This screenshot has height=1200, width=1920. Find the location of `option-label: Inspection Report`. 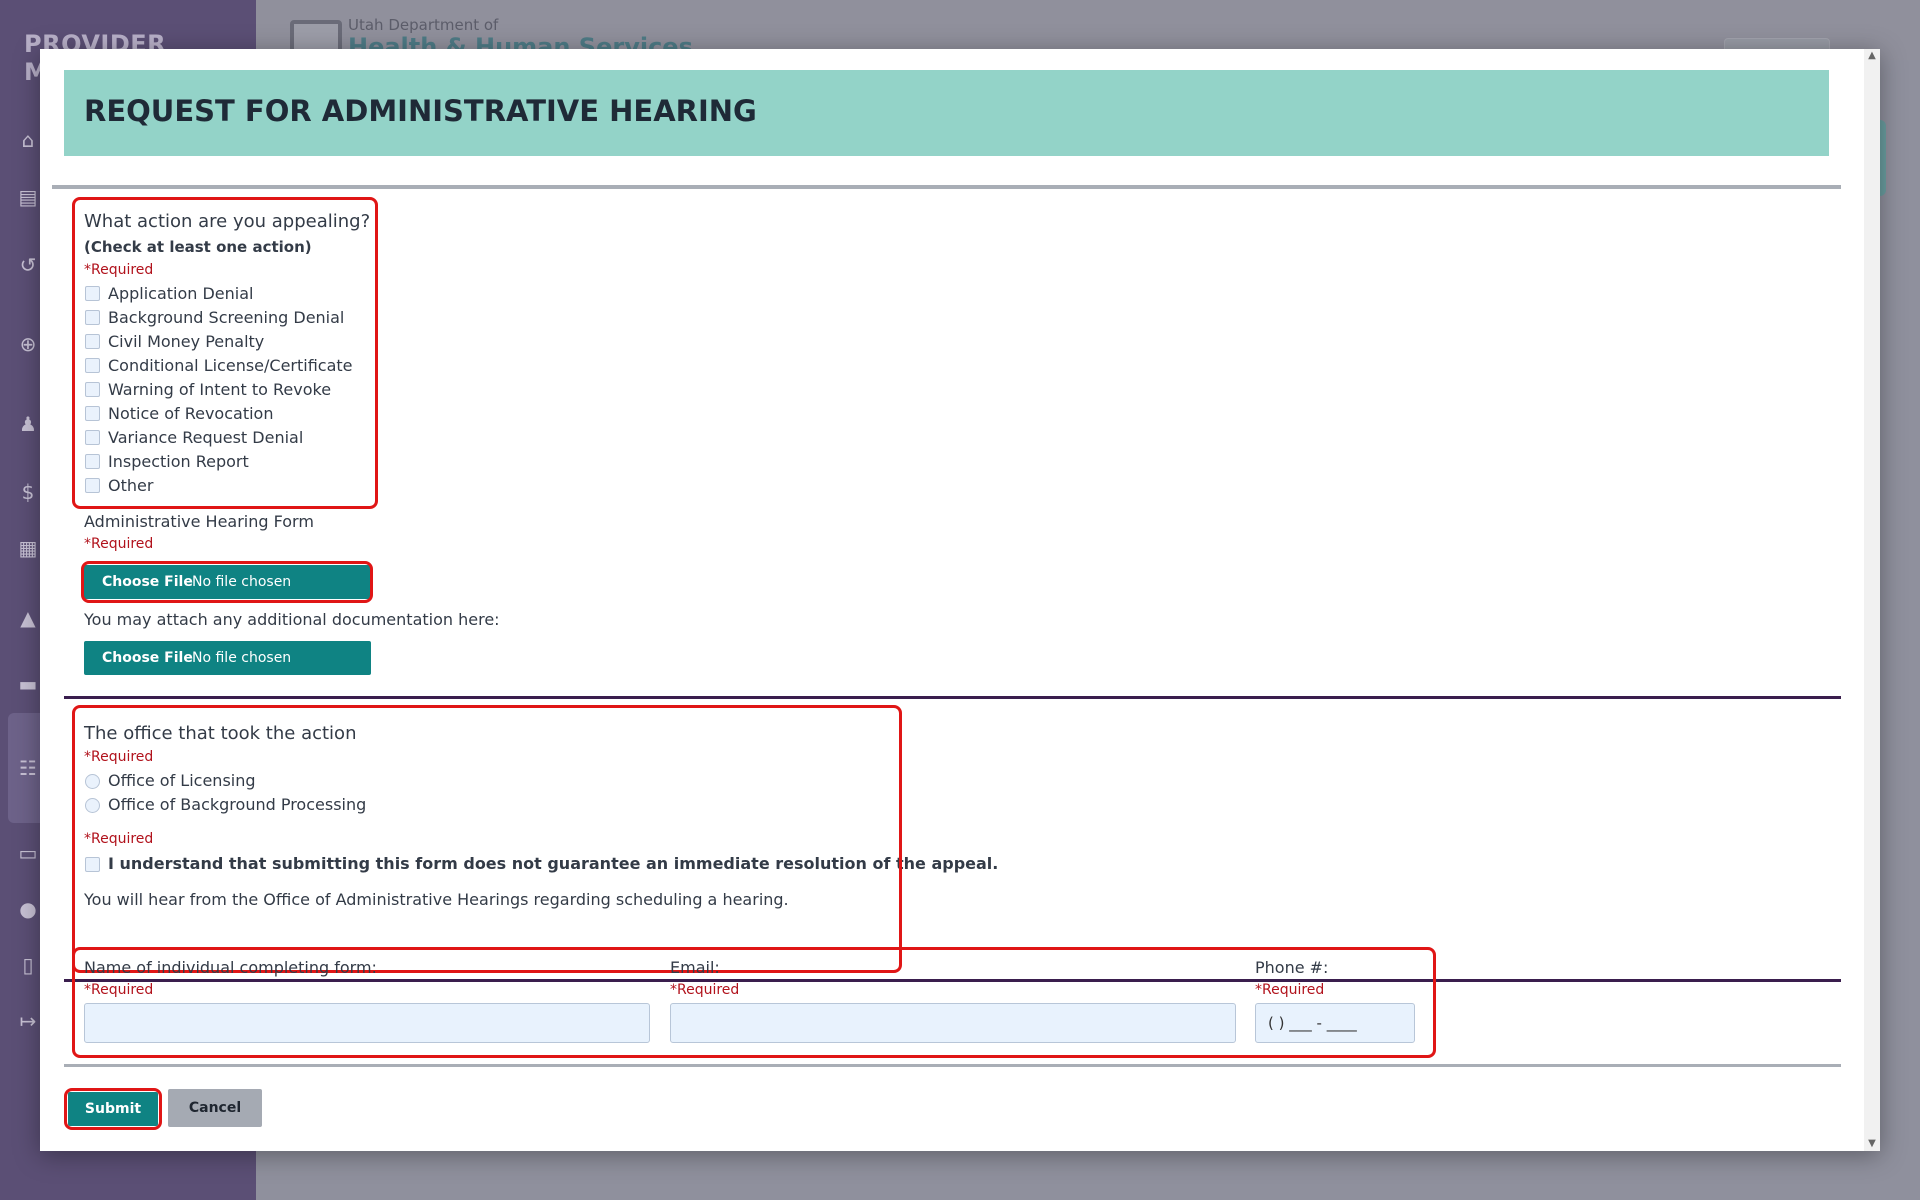

option-label: Inspection Report is located at coordinates (178, 461).